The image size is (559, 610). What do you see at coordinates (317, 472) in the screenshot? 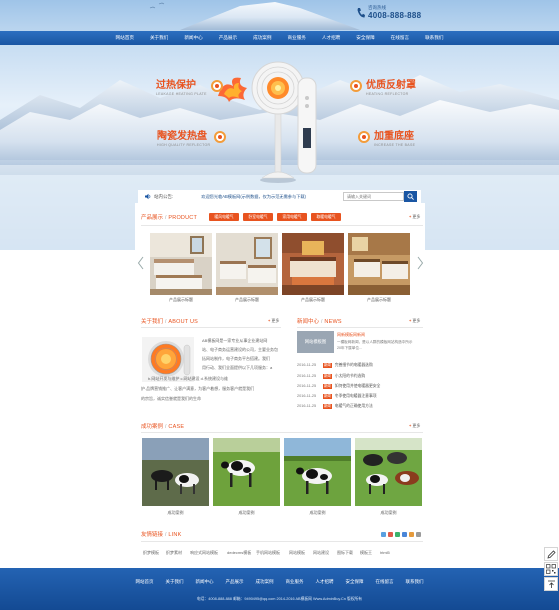
I see `case-photo` at bounding box center [317, 472].